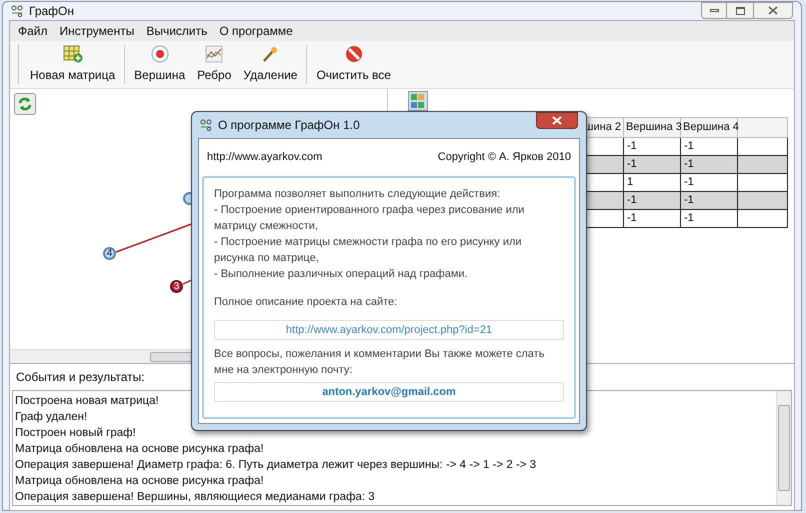 This screenshot has height=513, width=806. What do you see at coordinates (370, 218) in the screenshot?
I see `info-text: - Построение ориентированного графа через рисование или матрицу смежности,` at bounding box center [370, 218].